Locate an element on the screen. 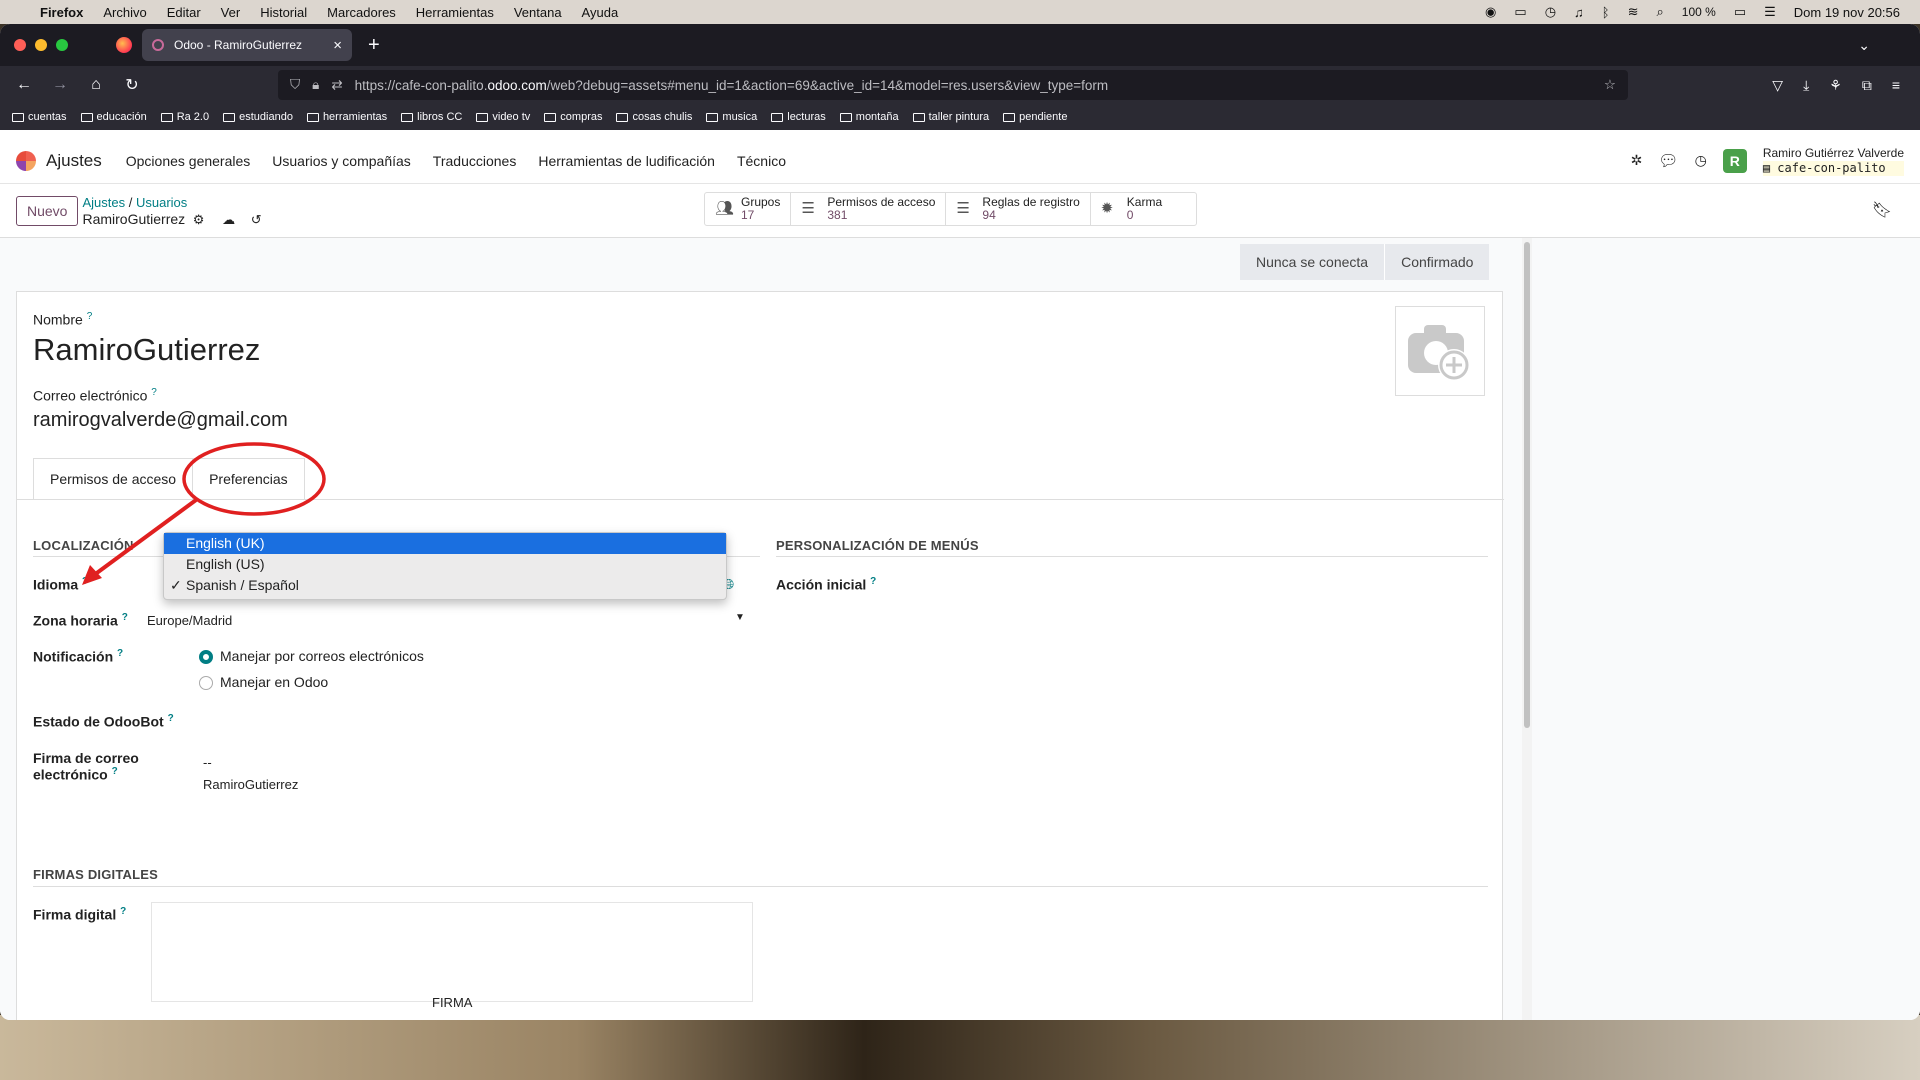 This screenshot has height=1080, width=1920. bookmark-folder: video tv is located at coordinates (503, 117).